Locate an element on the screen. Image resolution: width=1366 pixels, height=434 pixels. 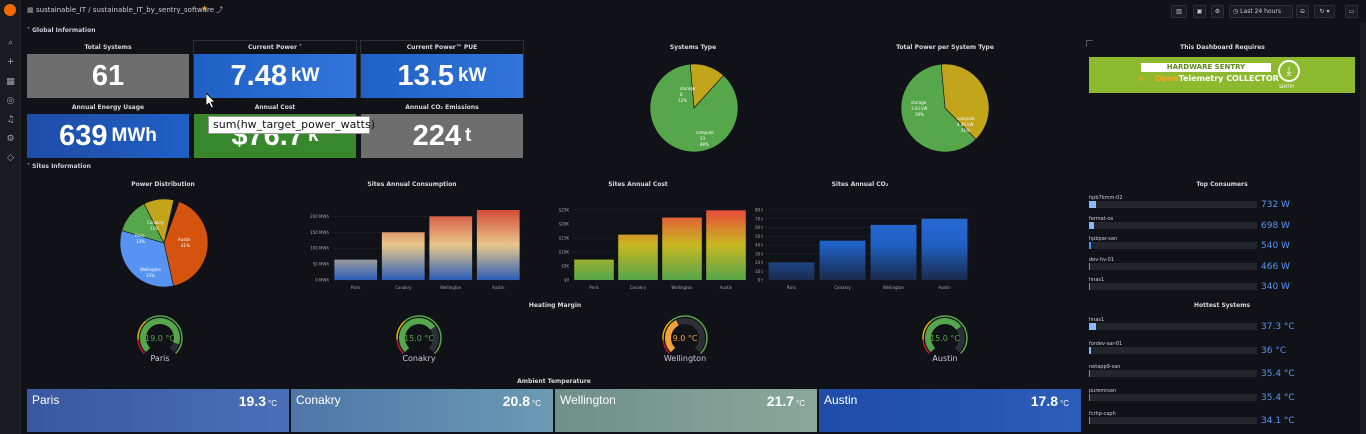
y-tick-label: $15K is located at coordinates (564, 238).